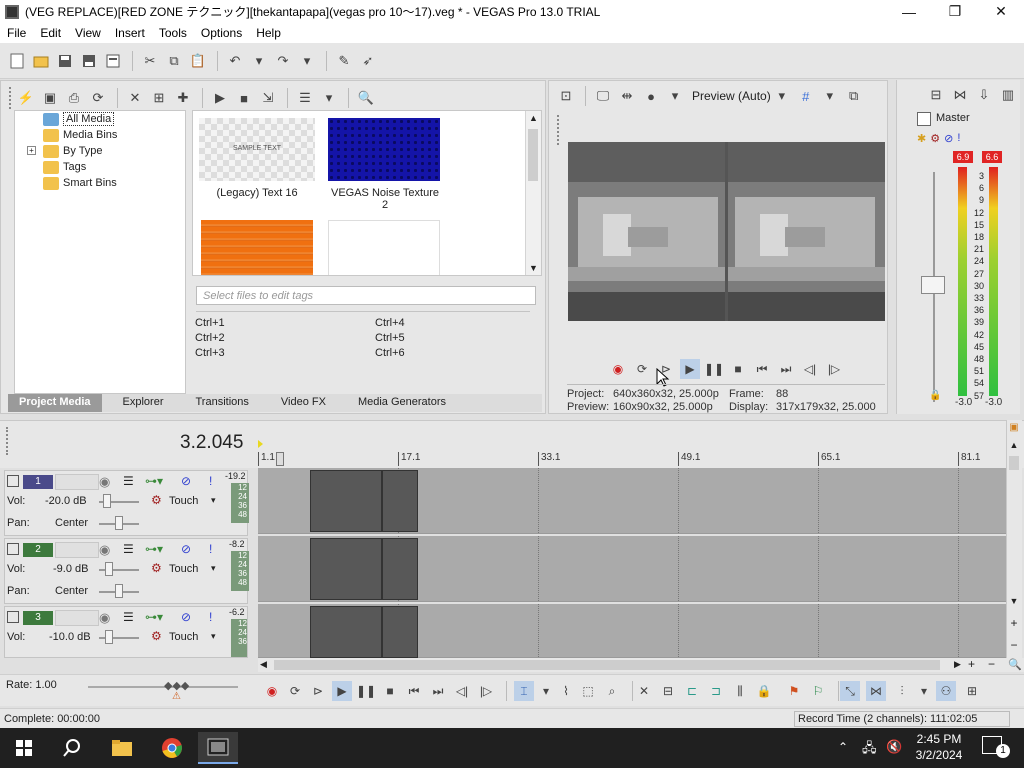 This screenshot has width=1024, height=768. What do you see at coordinates (280, 459) in the screenshot?
I see `playhead-handle` at bounding box center [280, 459].